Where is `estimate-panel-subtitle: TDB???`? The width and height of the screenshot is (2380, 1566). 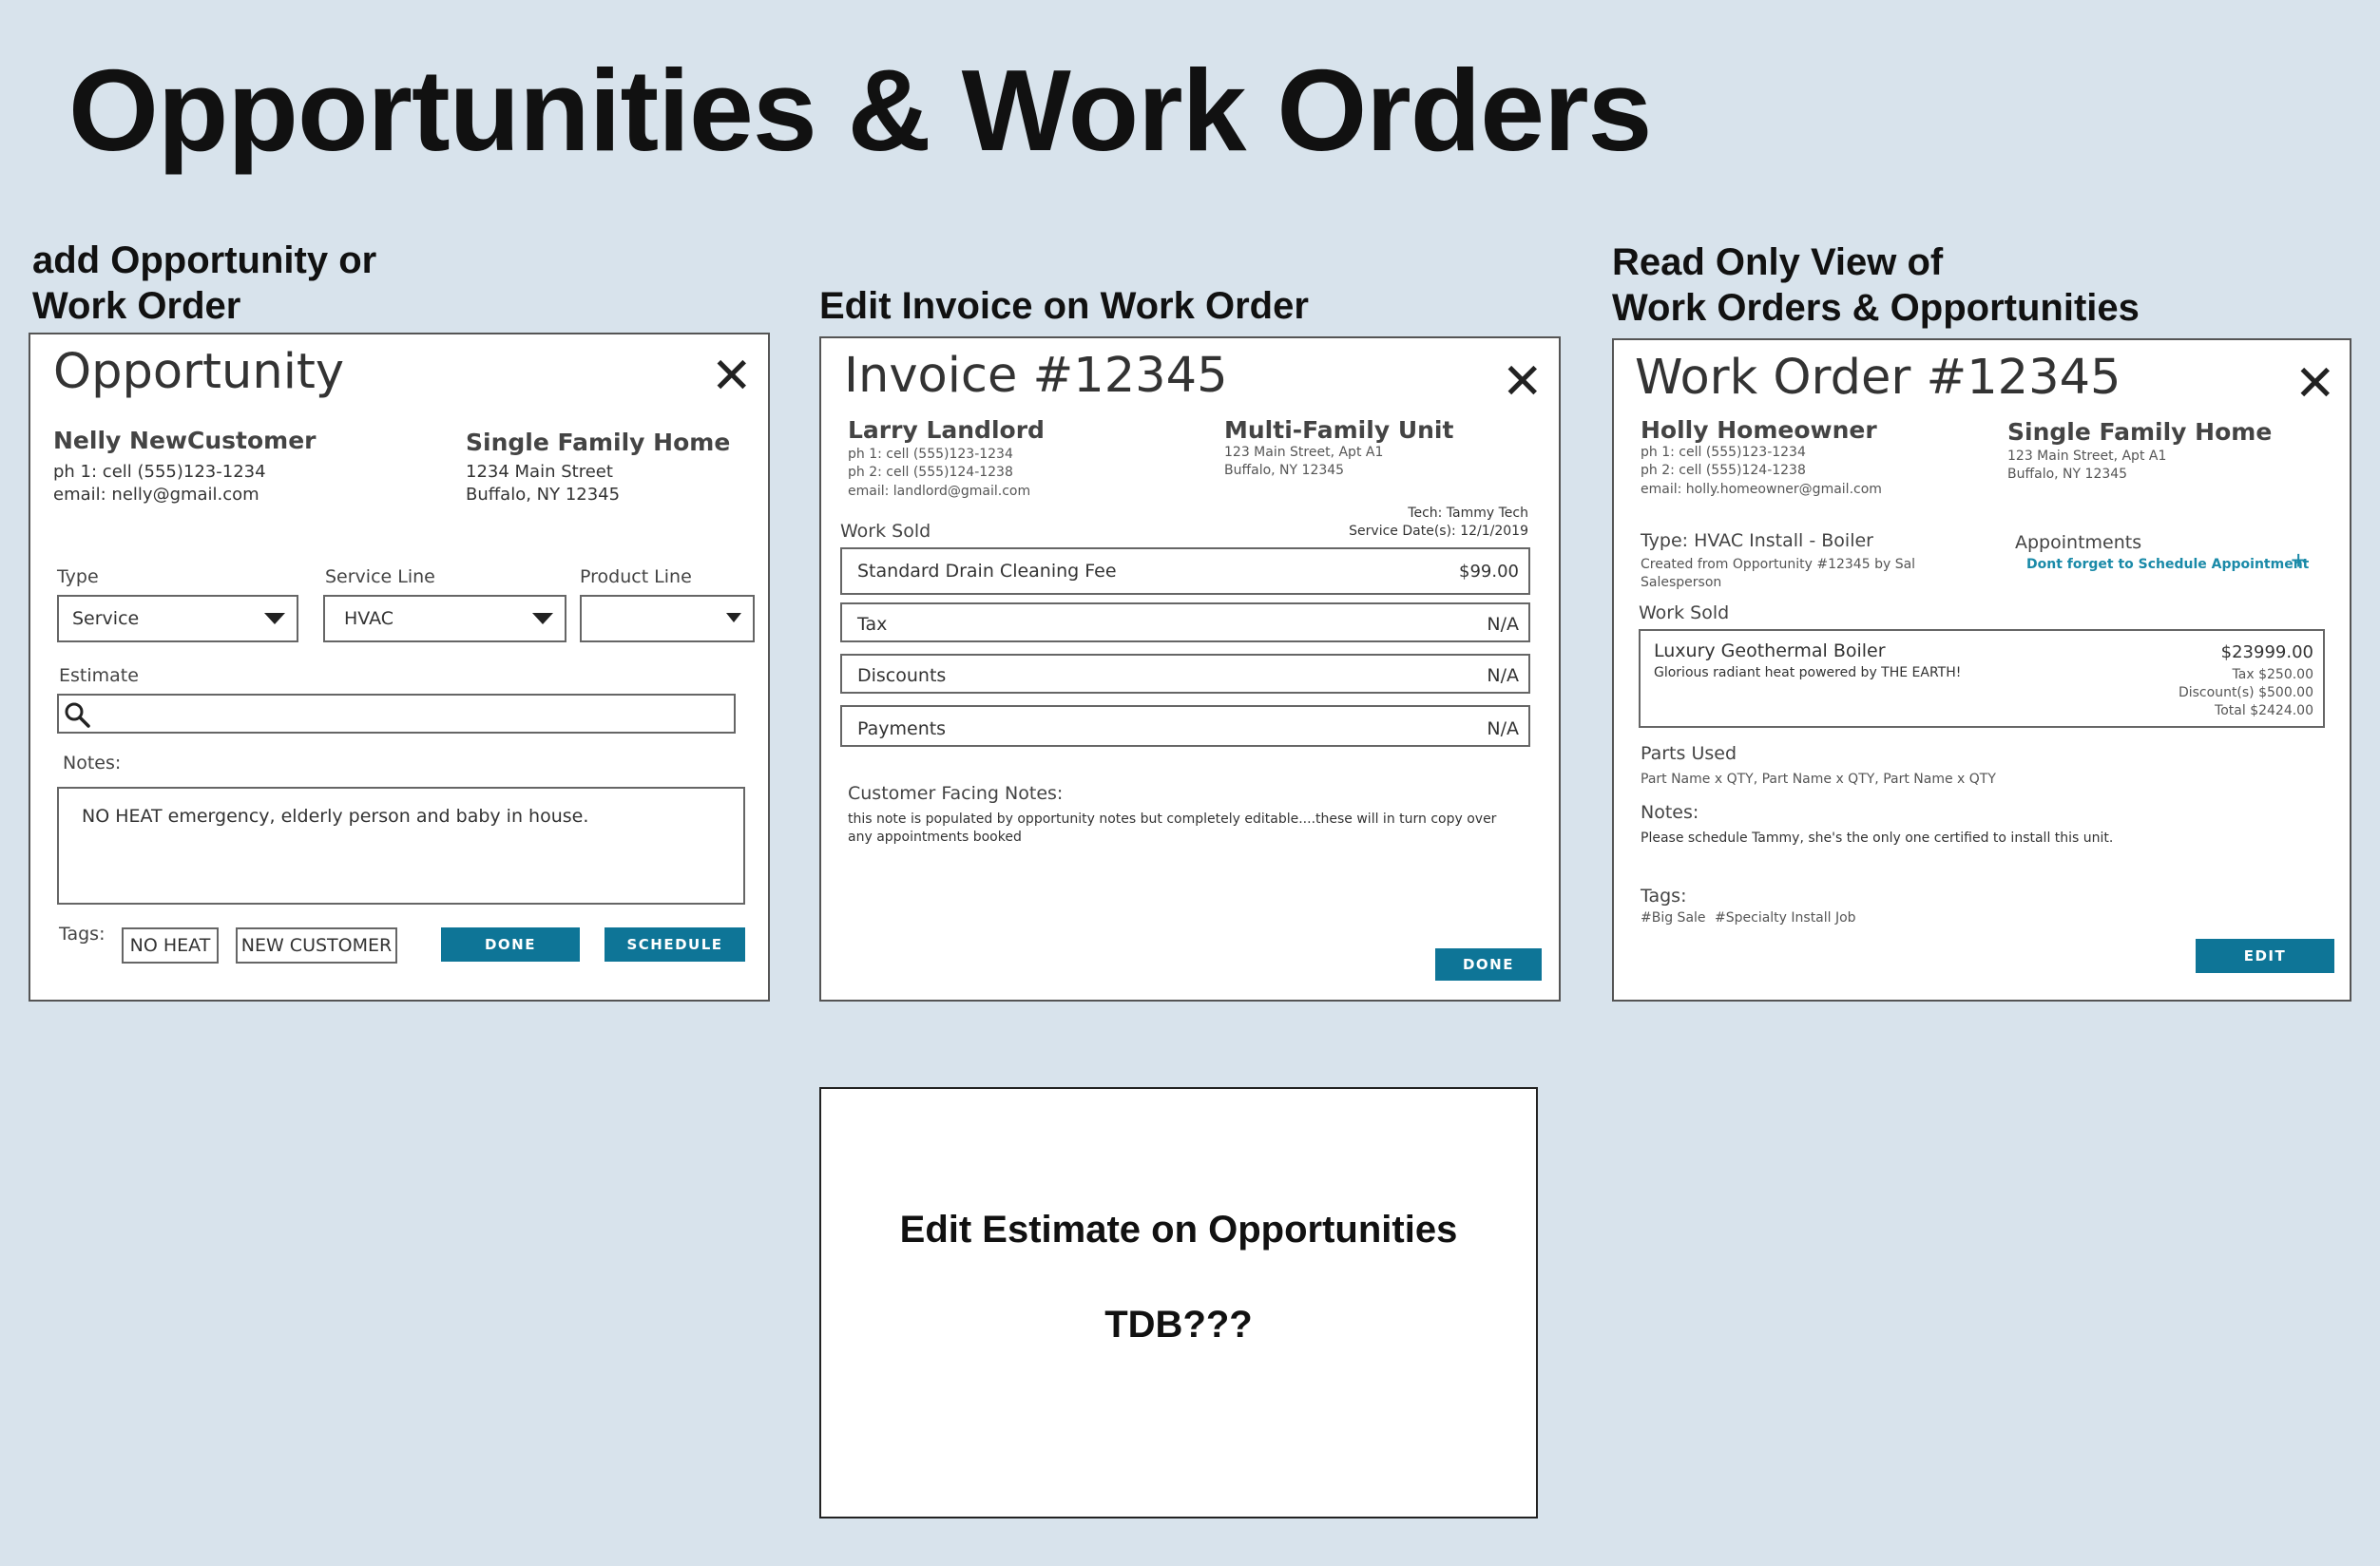
estimate-panel-subtitle: TDB??? is located at coordinates (1178, 1325).